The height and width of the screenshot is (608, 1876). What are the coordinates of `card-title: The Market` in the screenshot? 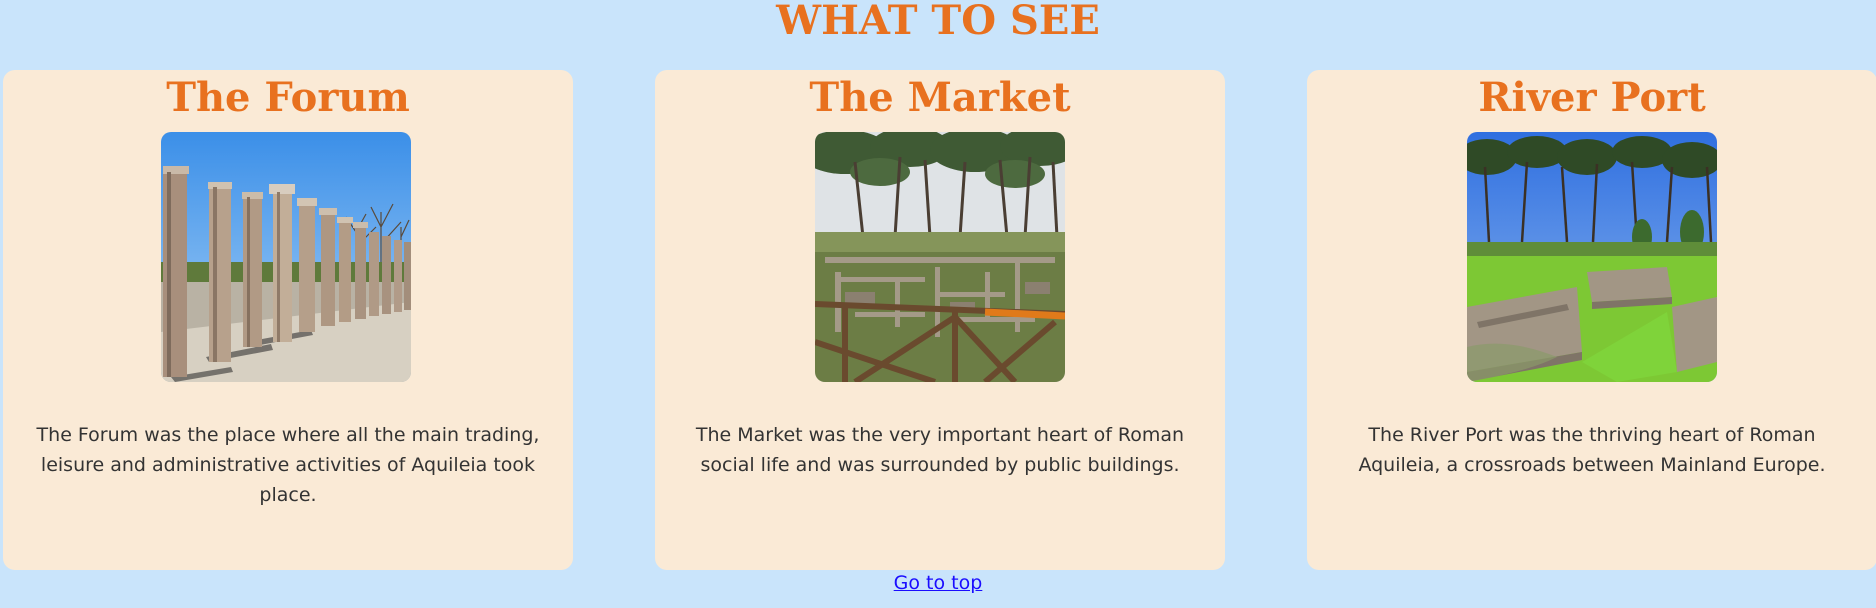 It's located at (940, 97).